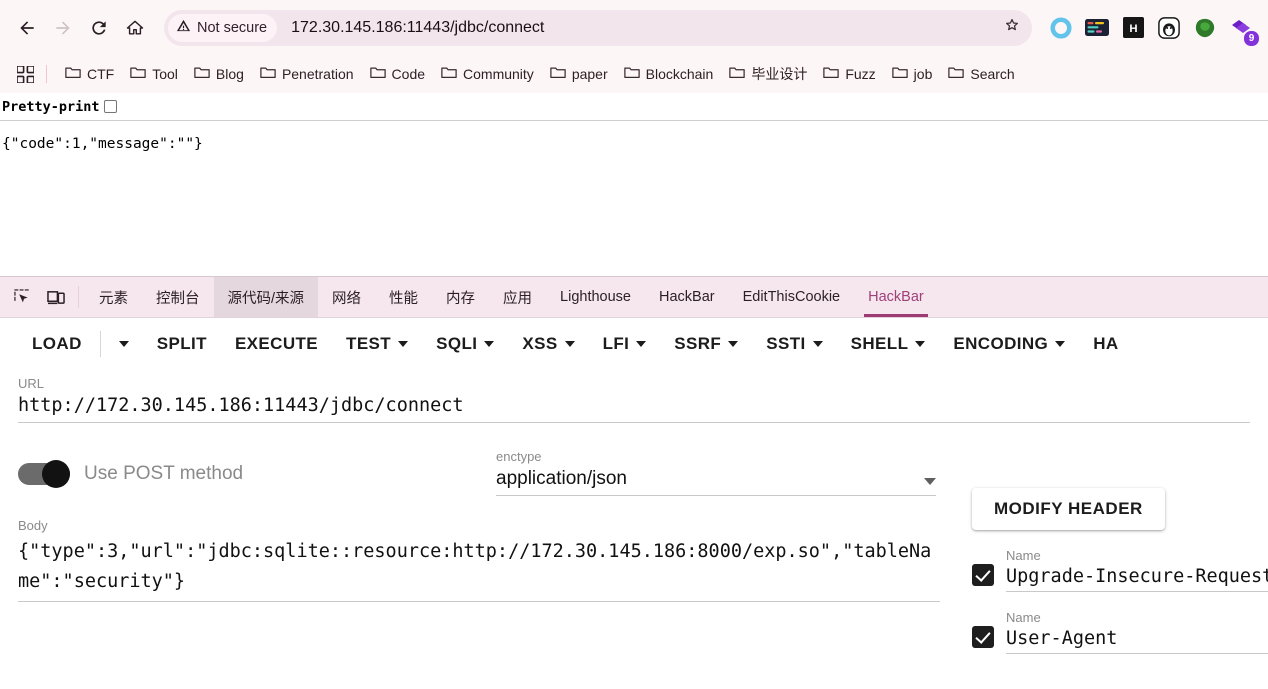 Image resolution: width=1268 pixels, height=689 pixels. Describe the element at coordinates (1068, 509) in the screenshot. I see `modify-header-button: MODIFY HEADER` at that location.